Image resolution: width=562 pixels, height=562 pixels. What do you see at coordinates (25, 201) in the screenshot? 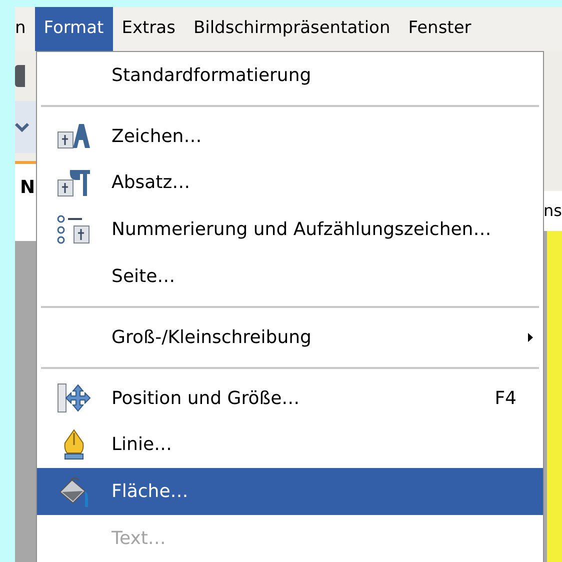
I see `document-tab: N` at bounding box center [25, 201].